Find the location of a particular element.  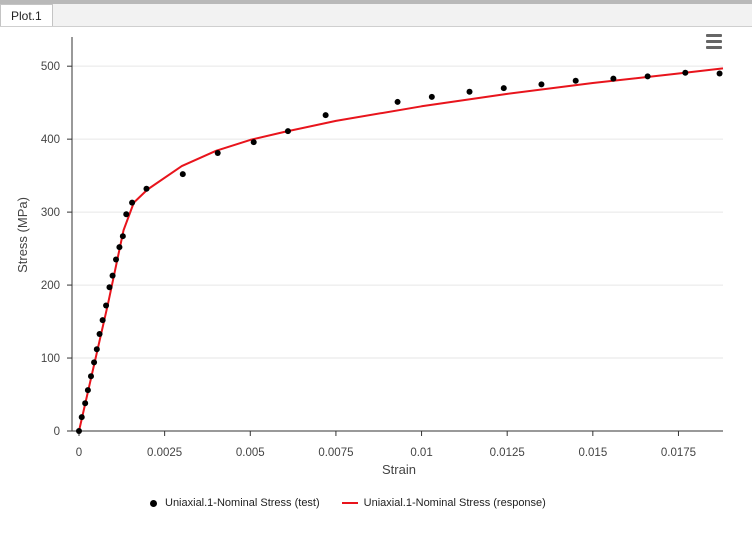

x-tick-label: 0.0075 is located at coordinates (335, 453).